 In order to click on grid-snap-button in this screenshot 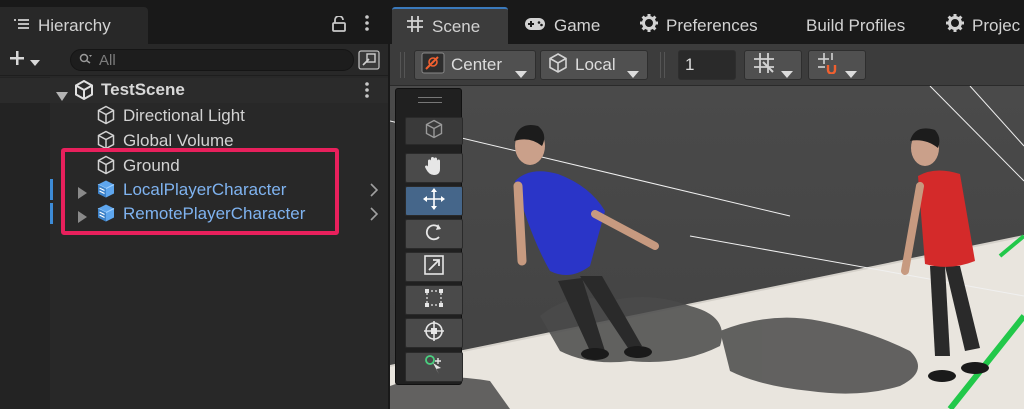, I will do `click(773, 65)`.